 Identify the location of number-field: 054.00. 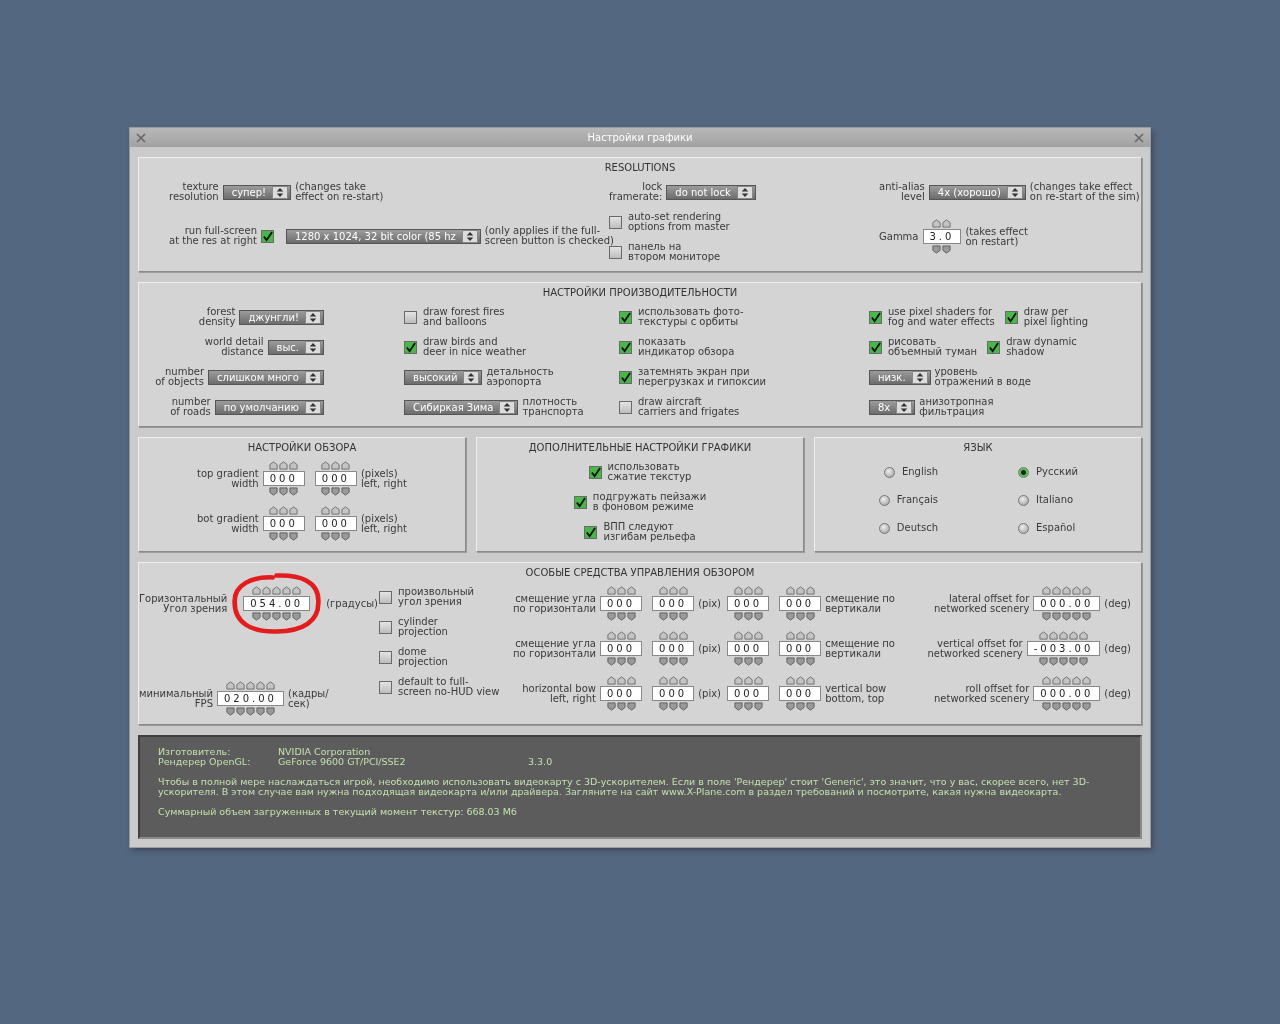
(277, 603).